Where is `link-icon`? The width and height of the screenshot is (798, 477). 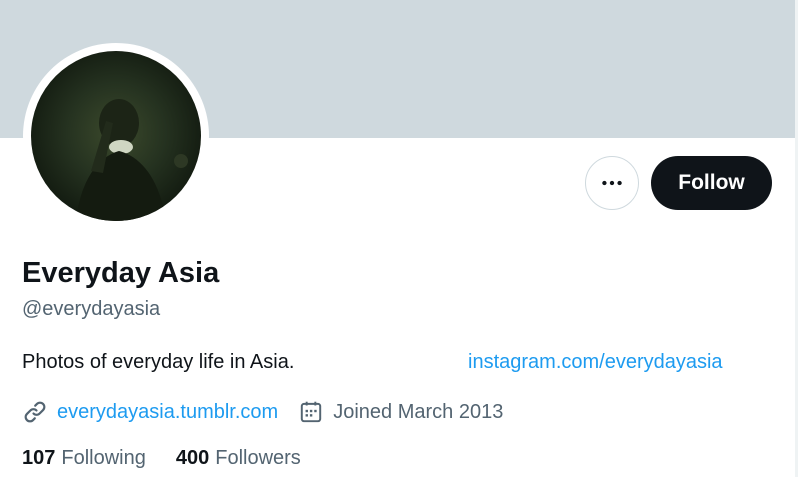 link-icon is located at coordinates (35, 412).